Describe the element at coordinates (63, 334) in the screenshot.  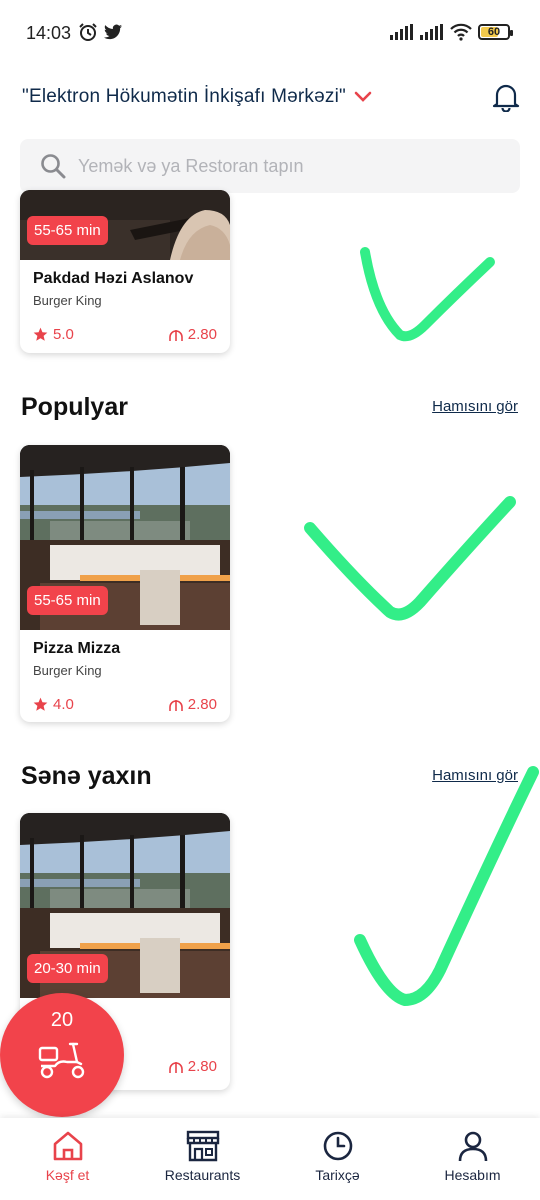
I see `rating-value: 5.0` at that location.